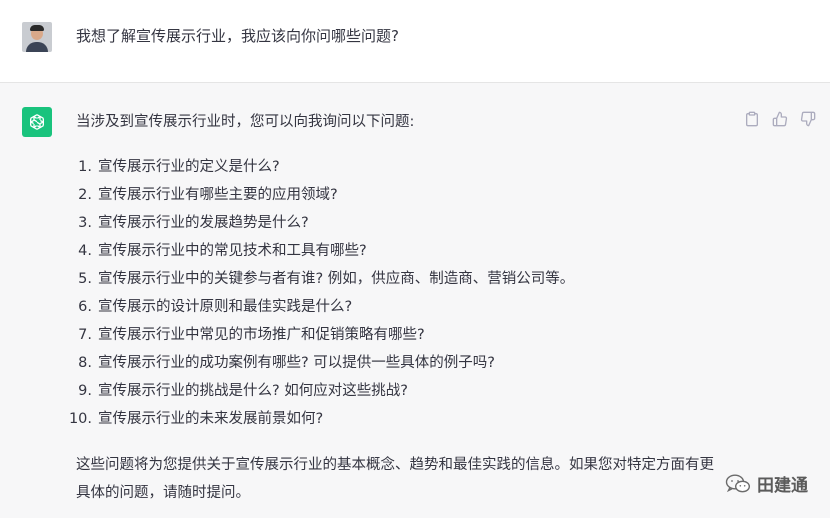 The image size is (830, 522). I want to click on list-item-number: 6., so click(85, 307).